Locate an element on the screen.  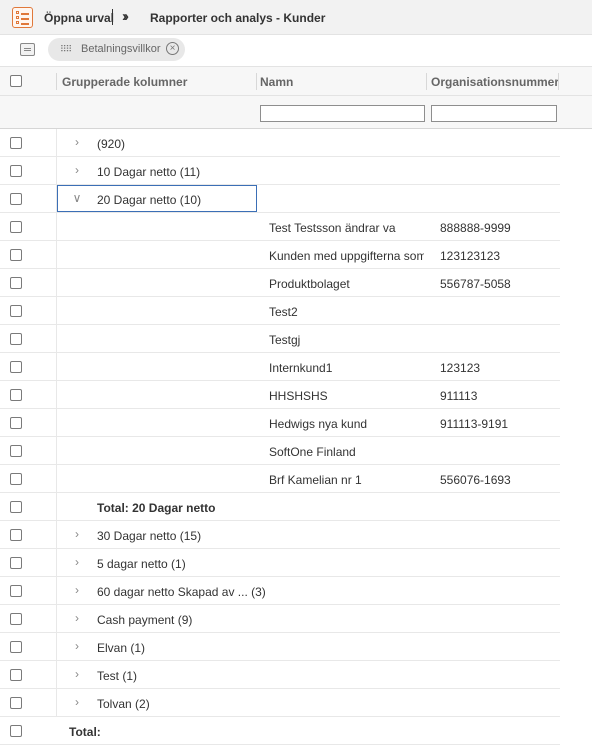
customer-name: Internkund1 is located at coordinates (301, 368).